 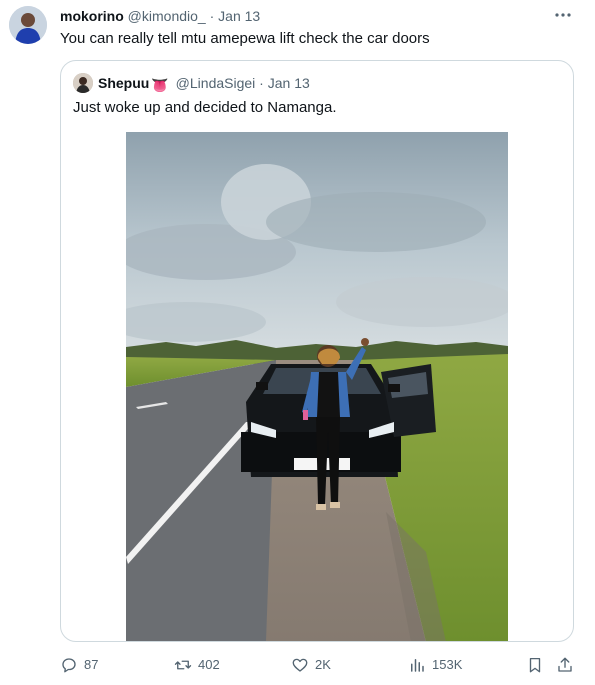 I want to click on retweet-icon, so click(x=183, y=665).